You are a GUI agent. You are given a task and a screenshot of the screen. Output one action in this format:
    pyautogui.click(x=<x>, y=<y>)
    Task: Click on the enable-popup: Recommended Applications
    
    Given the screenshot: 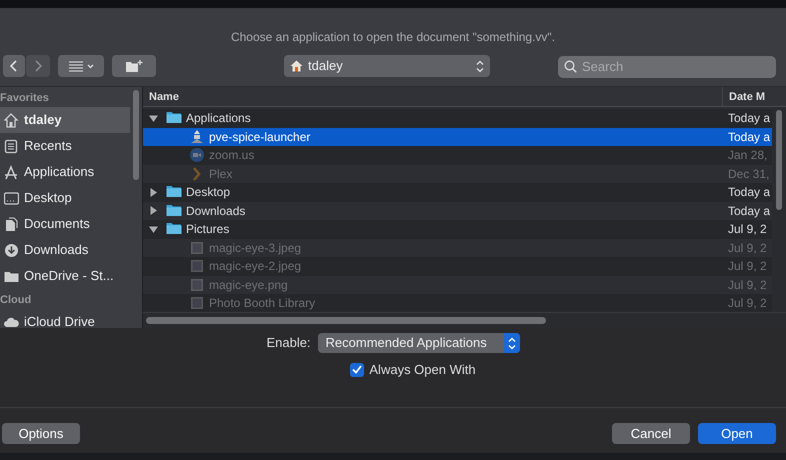 What is the action you would take?
    pyautogui.click(x=419, y=343)
    